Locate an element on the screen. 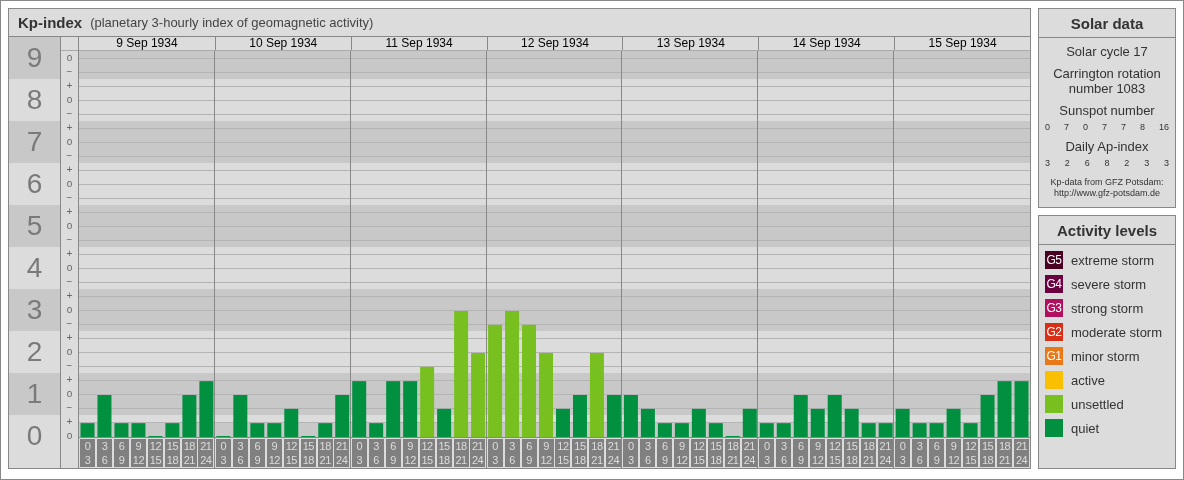 The width and height of the screenshot is (1184, 480). ap-index-value: 6 is located at coordinates (1087, 163).